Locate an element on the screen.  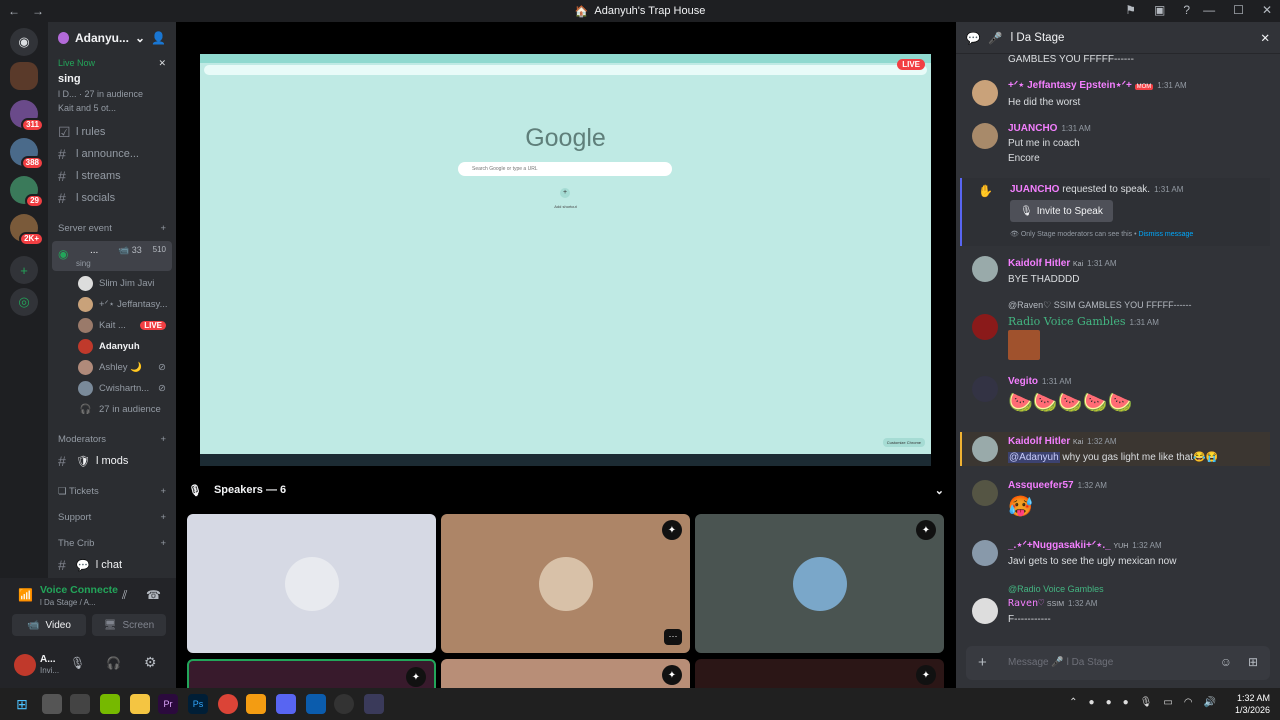
flag-icon: ⚑ is located at coordinates (1130, 10).